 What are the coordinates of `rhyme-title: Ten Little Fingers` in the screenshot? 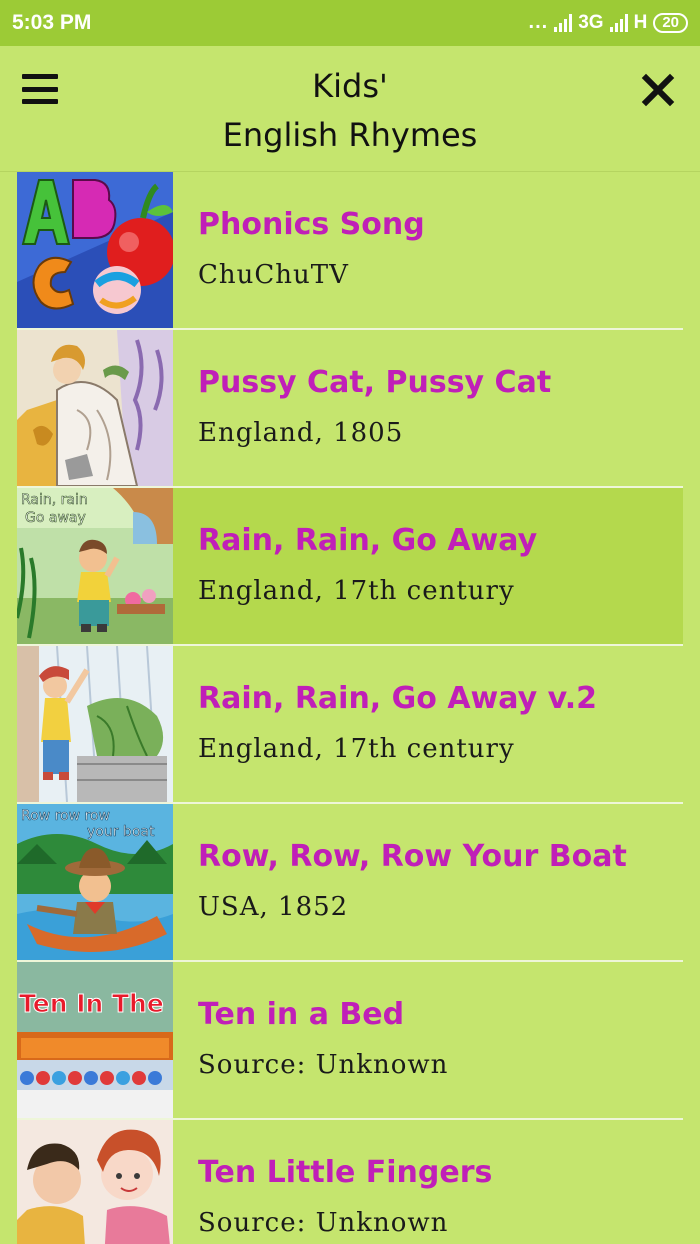 It's located at (345, 1172).